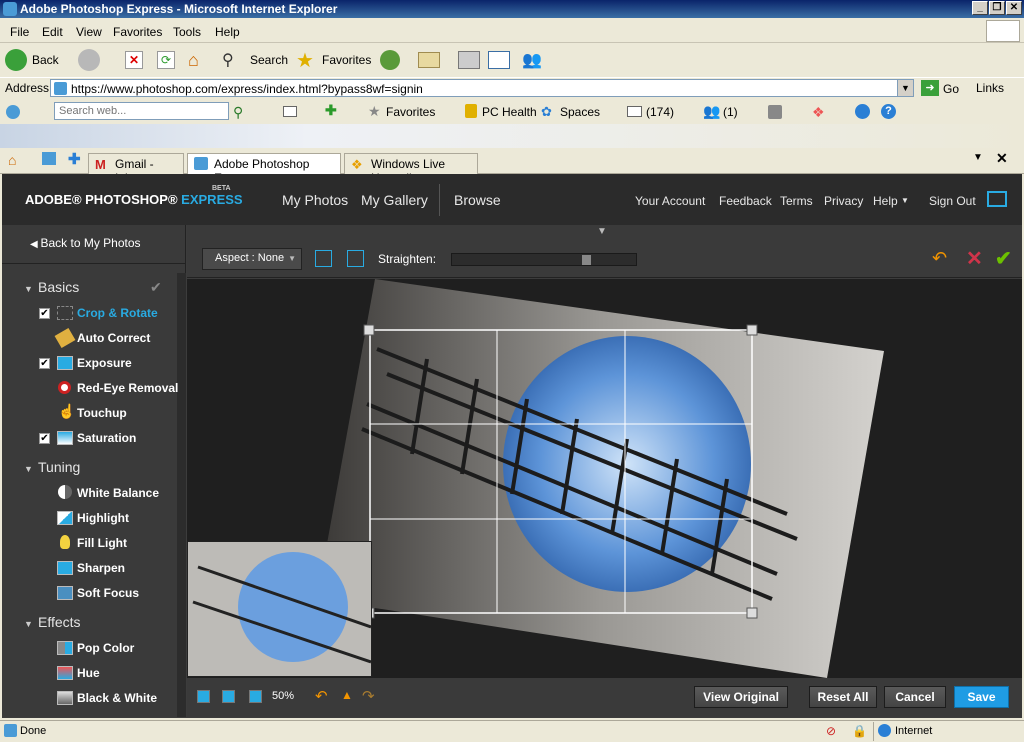  I want to click on add-icon: ✚, so click(331, 110).